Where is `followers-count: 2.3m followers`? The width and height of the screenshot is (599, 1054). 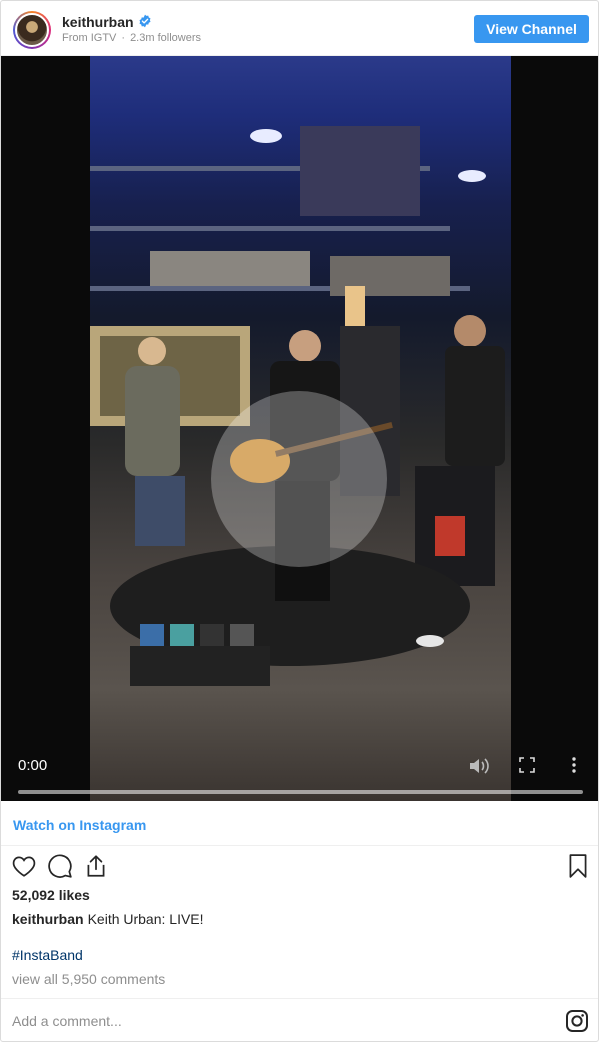 followers-count: 2.3m followers is located at coordinates (165, 38).